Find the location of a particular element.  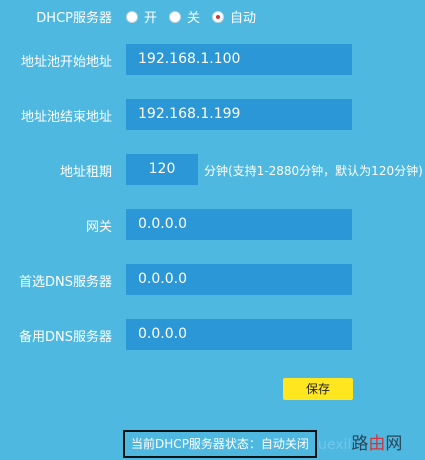

lease-row: 地址租期 120 分钟(支持1-2880分钟，默认为120分钟) is located at coordinates (212, 169).